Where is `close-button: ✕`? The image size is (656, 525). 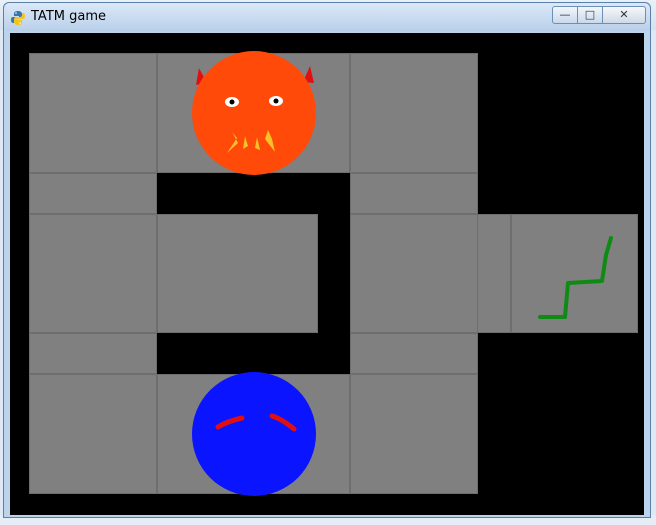
close-button: ✕ is located at coordinates (624, 15).